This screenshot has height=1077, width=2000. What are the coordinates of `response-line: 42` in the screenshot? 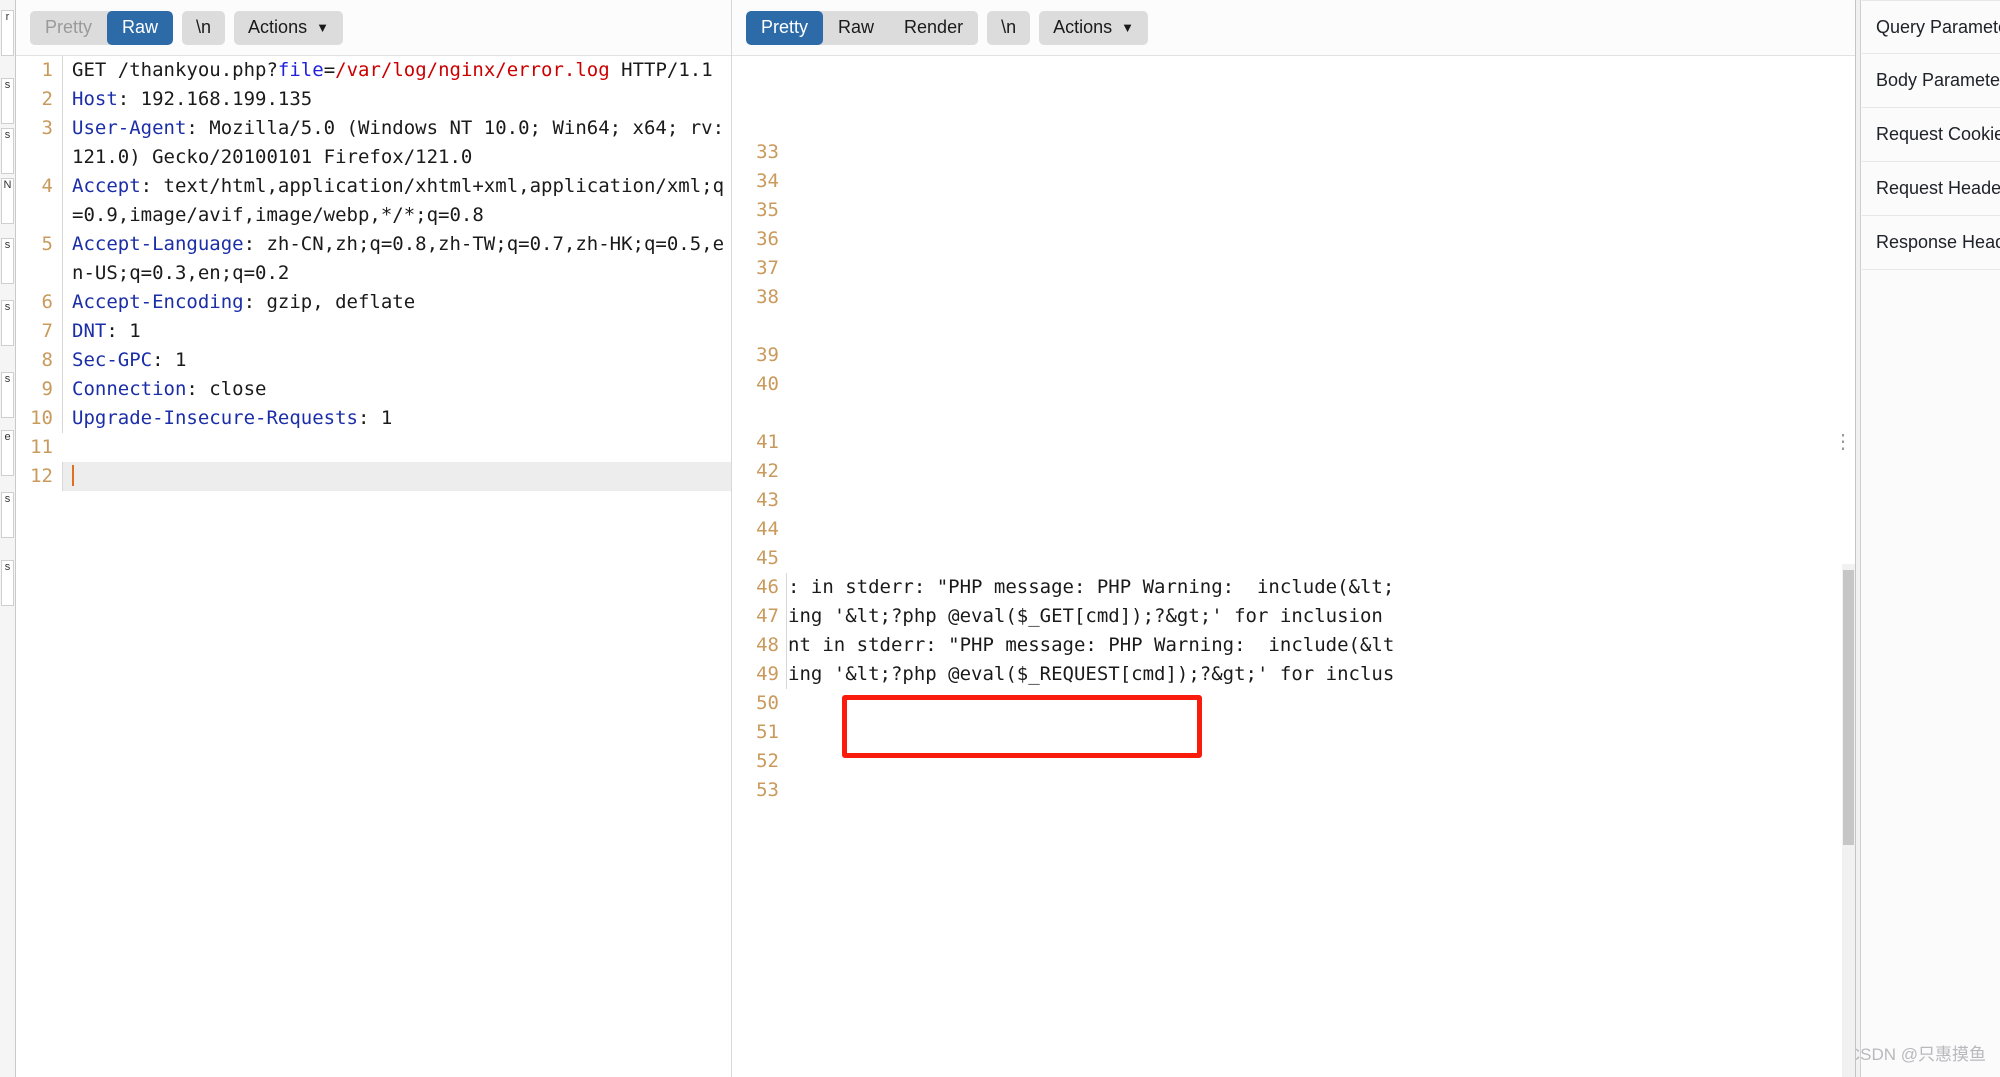 It's located at (1293, 471).